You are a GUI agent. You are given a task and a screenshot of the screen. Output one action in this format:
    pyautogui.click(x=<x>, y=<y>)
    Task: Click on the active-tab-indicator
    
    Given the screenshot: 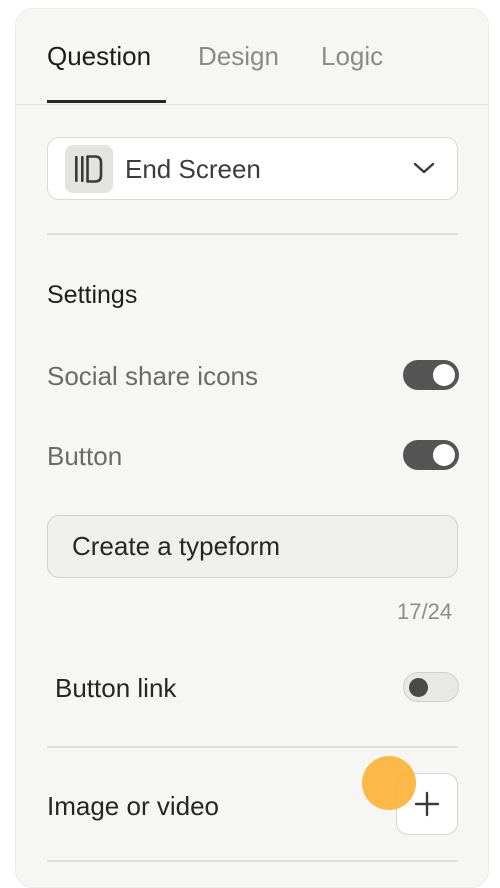 What is the action you would take?
    pyautogui.click(x=106, y=101)
    